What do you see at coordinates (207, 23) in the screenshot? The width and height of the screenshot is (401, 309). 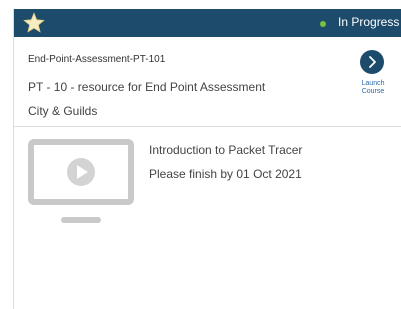 I see `card-header: In Progress` at bounding box center [207, 23].